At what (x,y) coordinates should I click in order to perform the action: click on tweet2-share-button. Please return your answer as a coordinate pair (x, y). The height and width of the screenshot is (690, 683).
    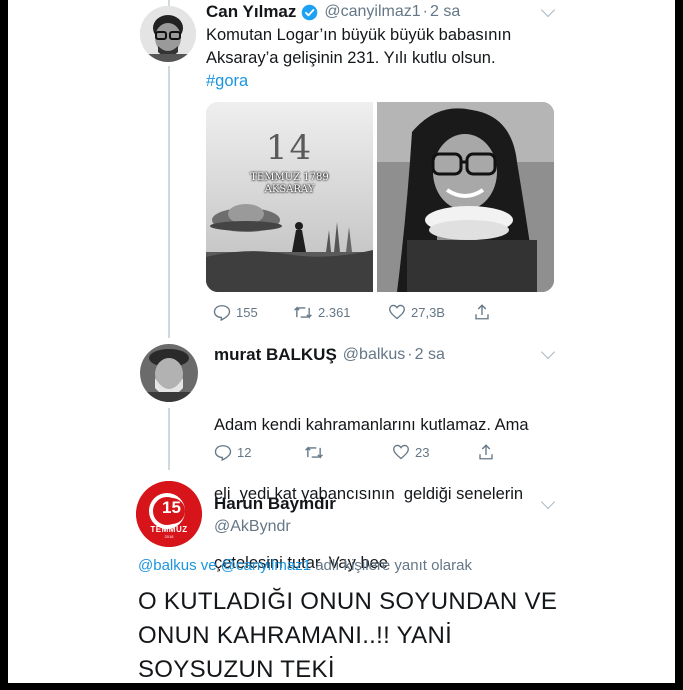
    Looking at the image, I should click on (486, 452).